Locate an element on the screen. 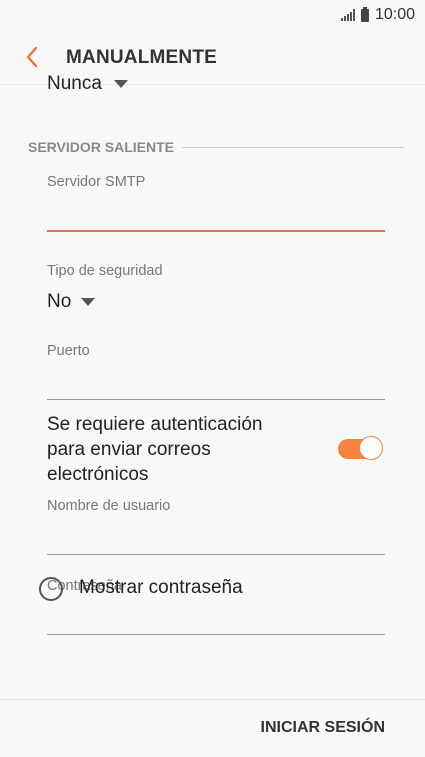 The height and width of the screenshot is (757, 425). security-type-value: No is located at coordinates (59, 301).